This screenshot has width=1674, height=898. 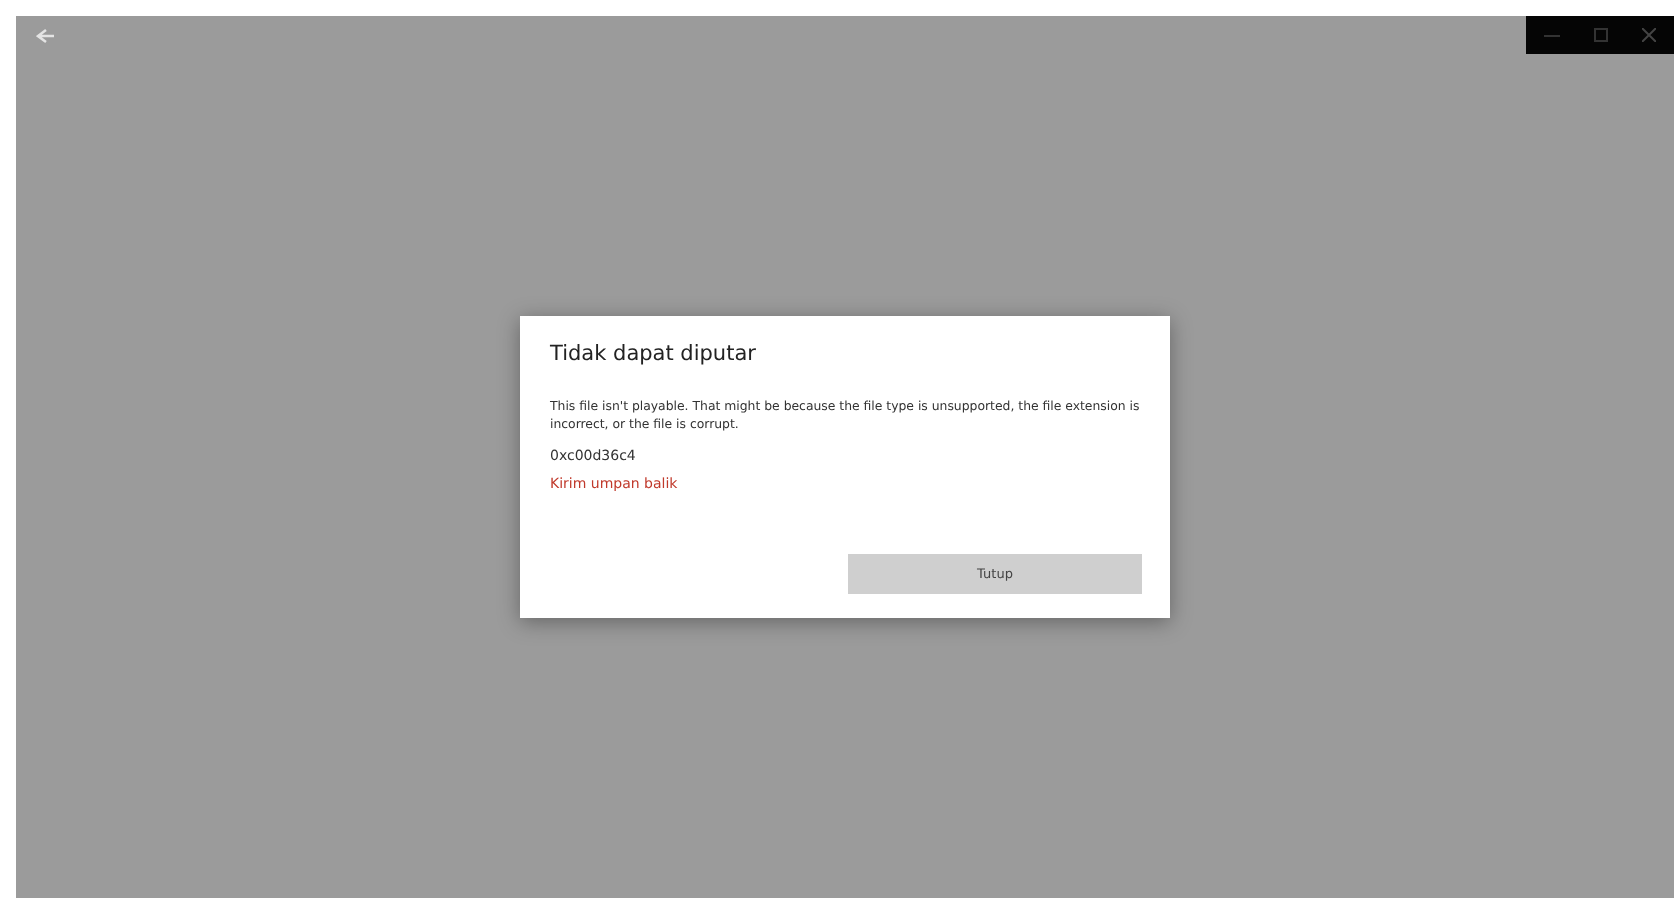 What do you see at coordinates (1600, 35) in the screenshot?
I see `maximize-icon` at bounding box center [1600, 35].